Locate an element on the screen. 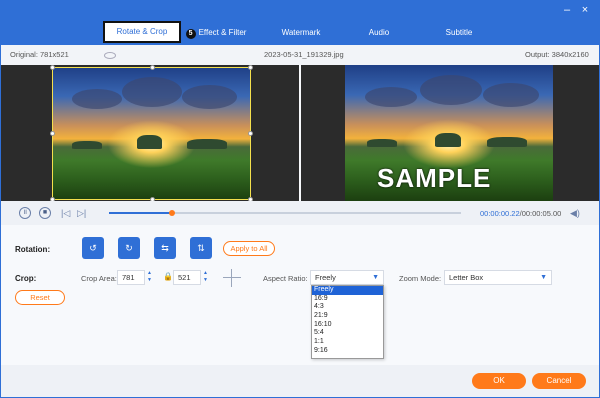 The image size is (600, 398). flip-vertical-button: ⇅ is located at coordinates (201, 248).